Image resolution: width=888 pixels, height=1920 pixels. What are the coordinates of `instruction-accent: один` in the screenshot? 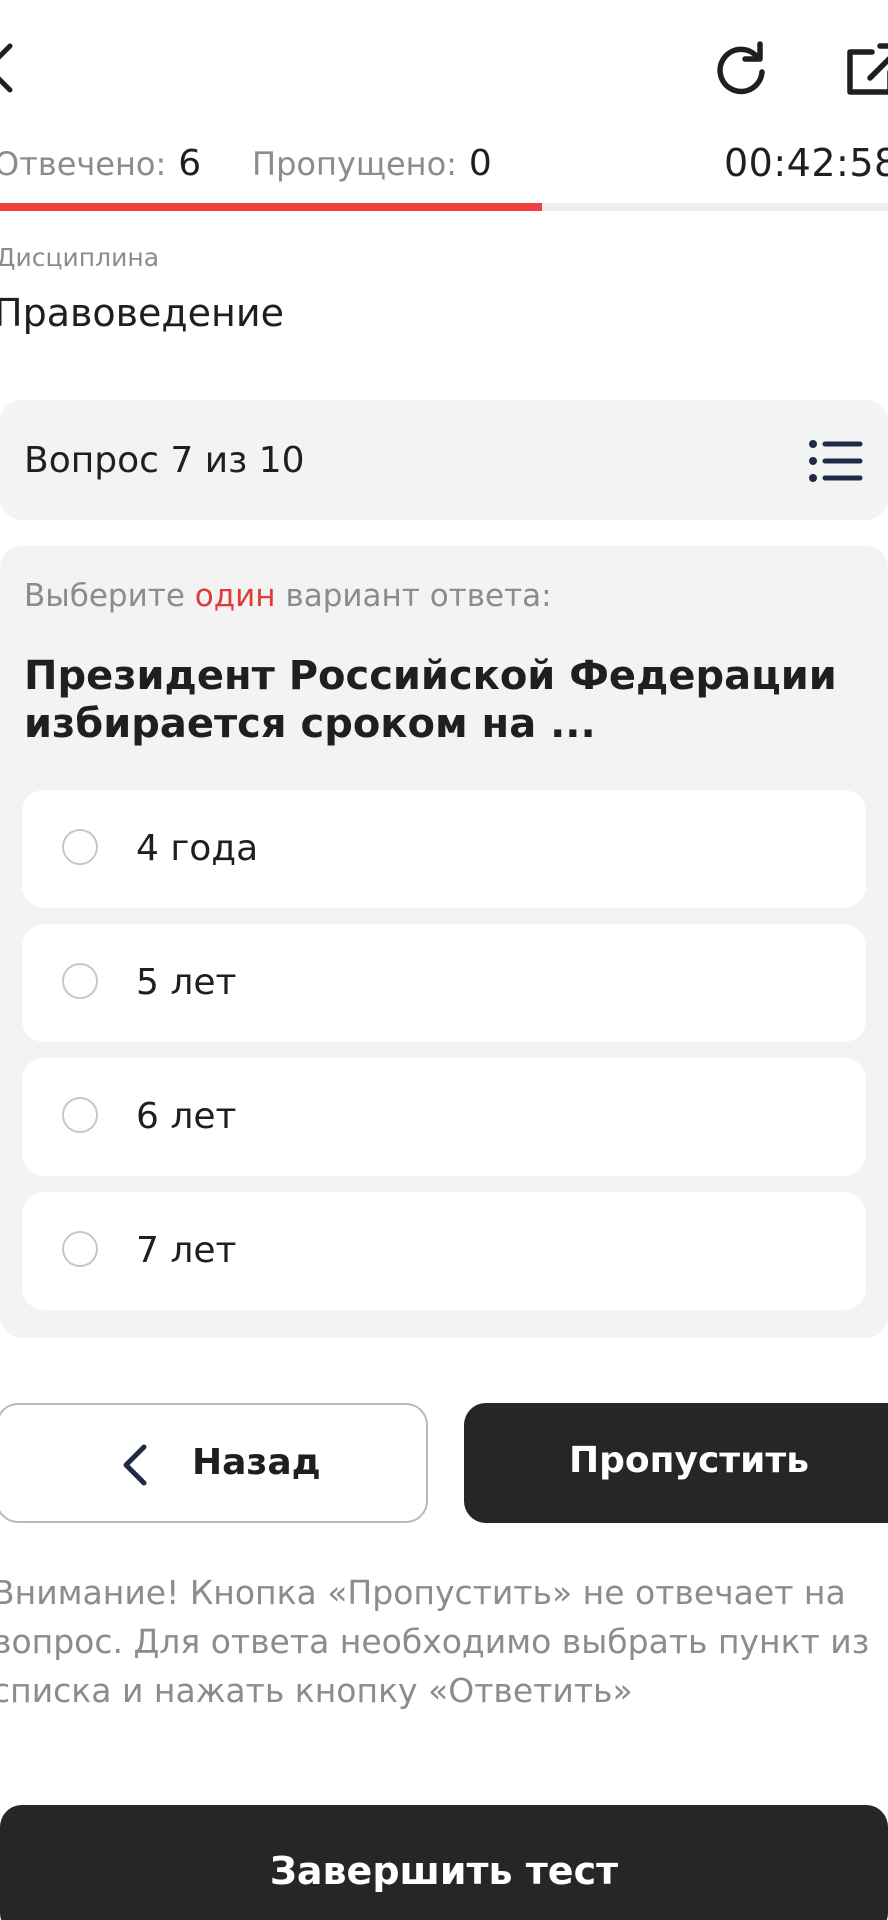 It's located at (235, 596).